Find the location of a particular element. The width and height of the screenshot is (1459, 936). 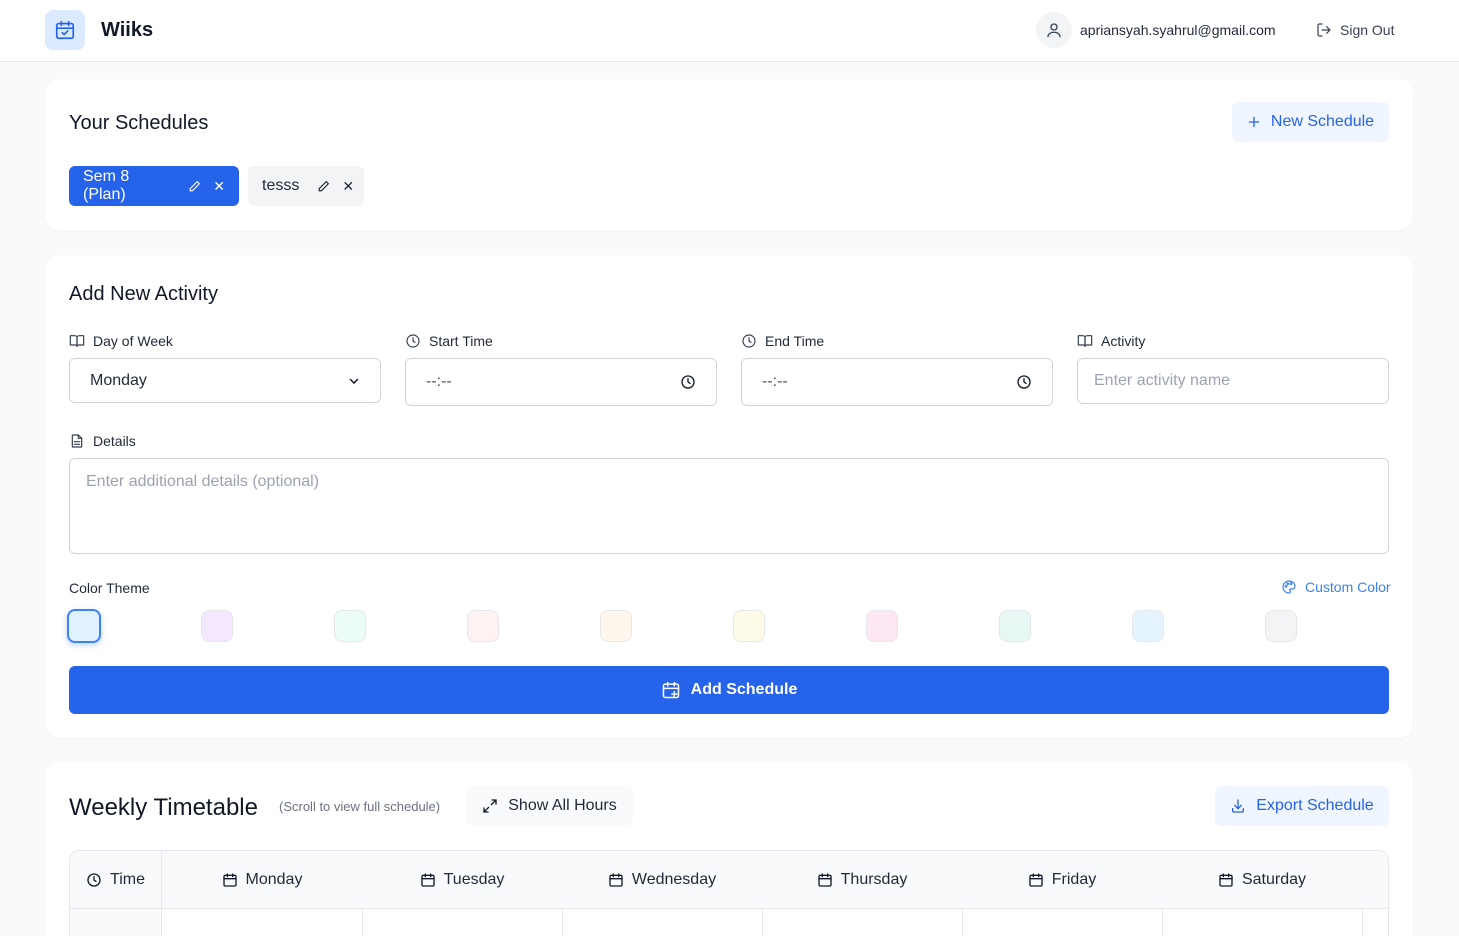

schedule-tab-sem8: Sem 8 (Plan) ✕ is located at coordinates (154, 186).